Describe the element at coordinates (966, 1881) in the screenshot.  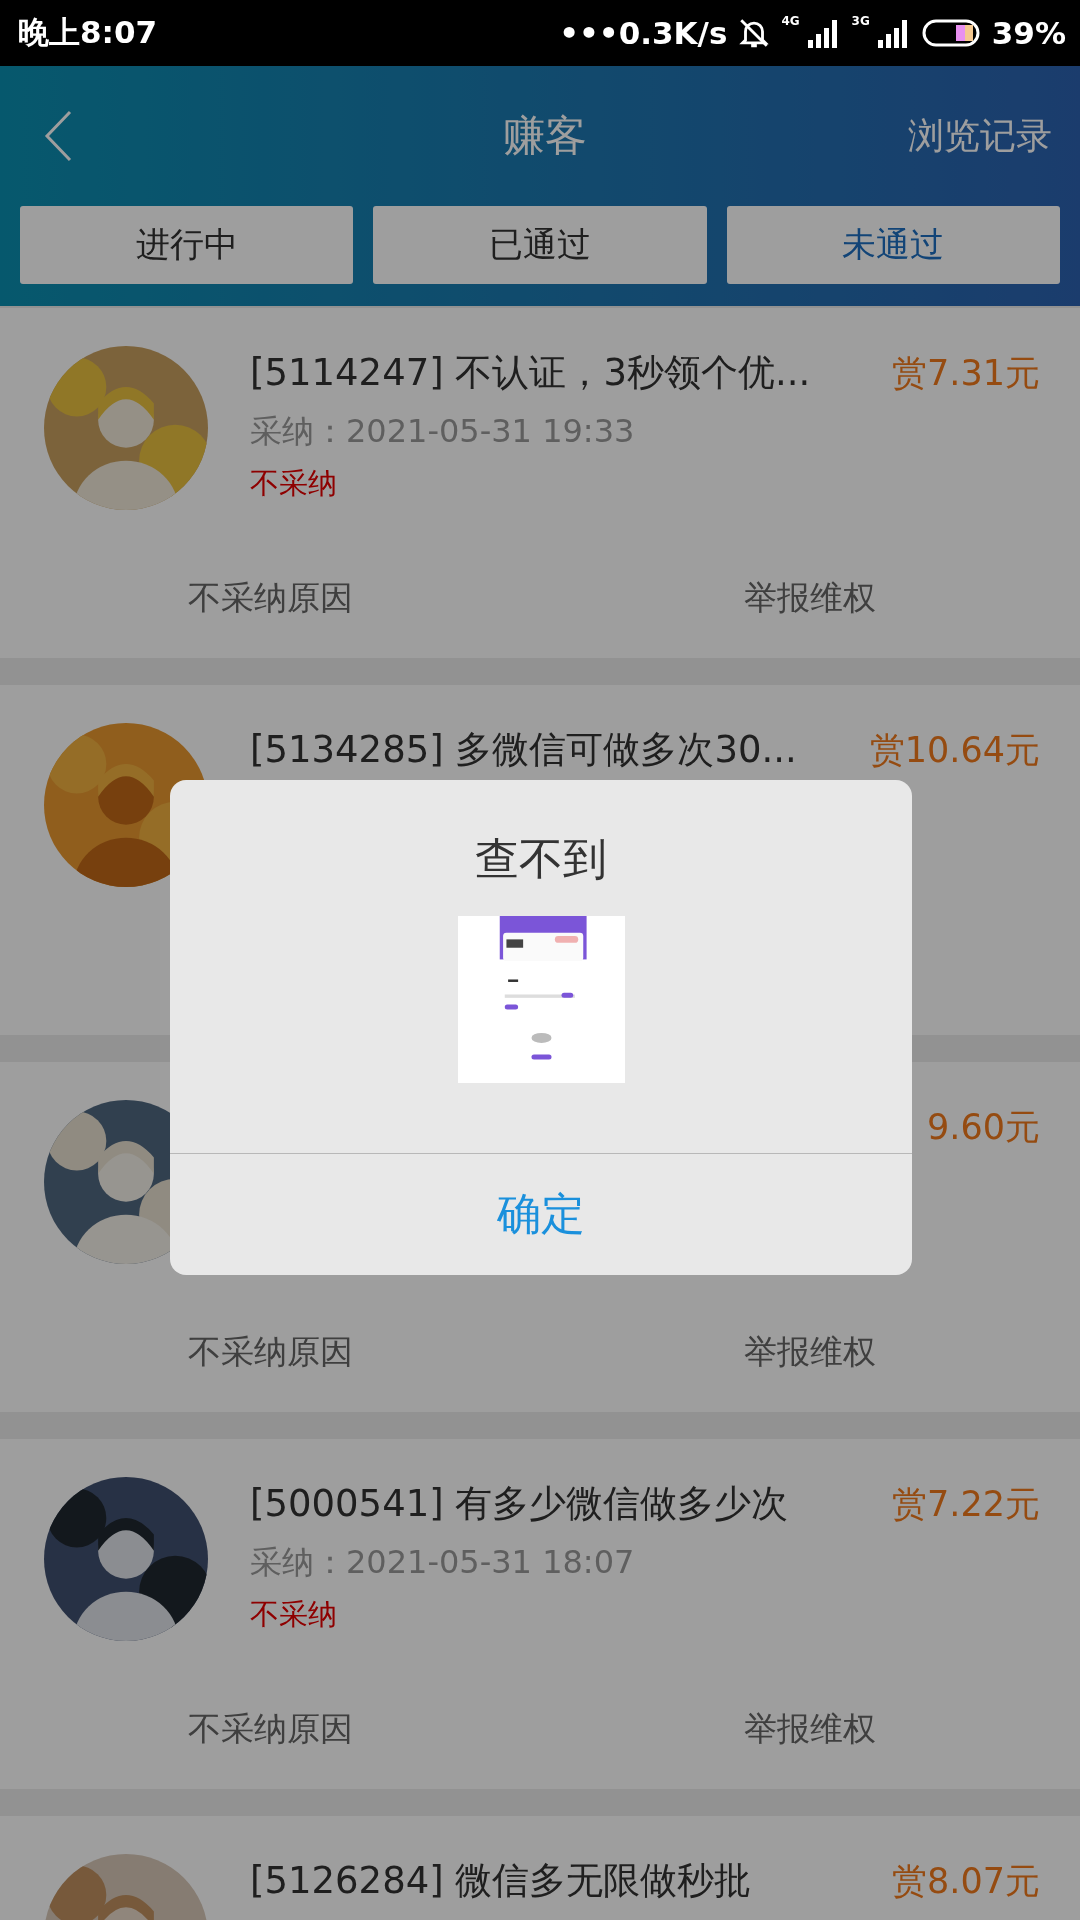
I see `reward-amount: 赏8.07元` at that location.